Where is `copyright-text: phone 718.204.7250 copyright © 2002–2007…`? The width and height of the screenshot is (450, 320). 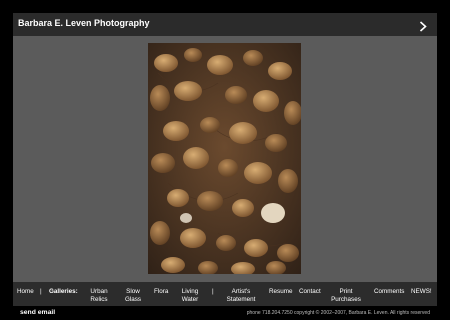 copyright-text: phone 718.204.7250 copyright © 2002–2007… is located at coordinates (338, 313).